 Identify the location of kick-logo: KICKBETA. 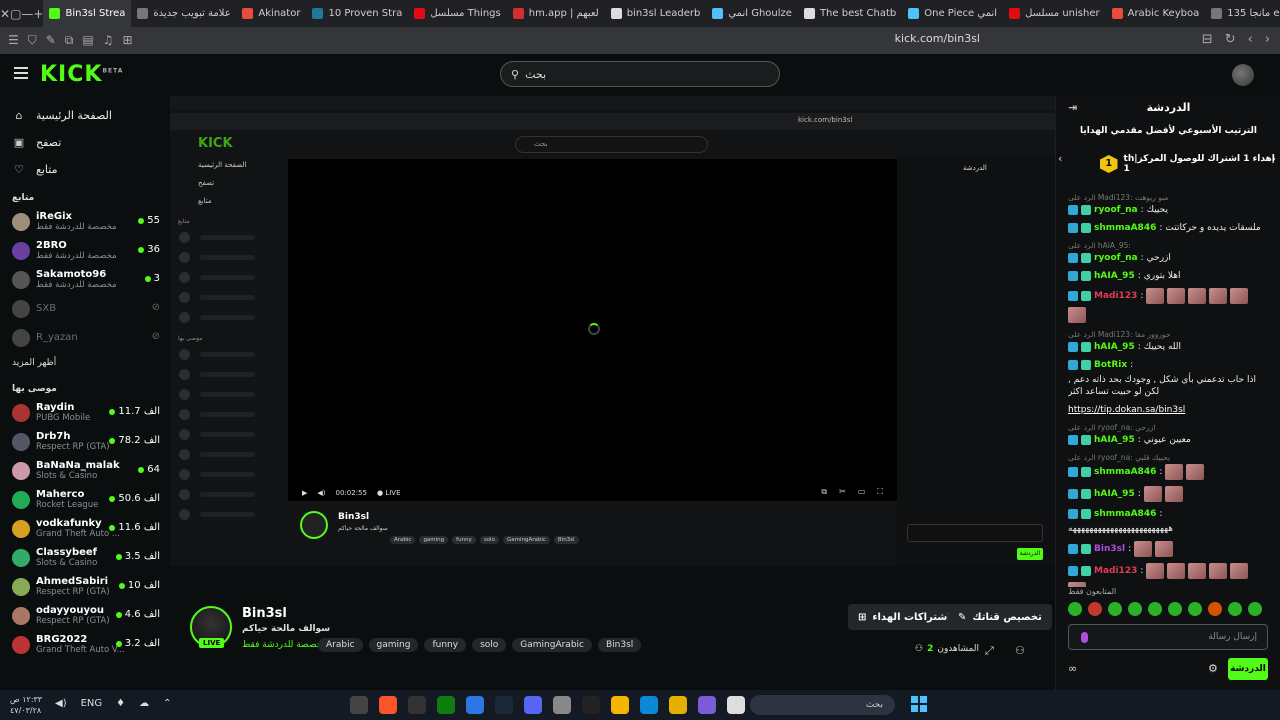
(81, 74).